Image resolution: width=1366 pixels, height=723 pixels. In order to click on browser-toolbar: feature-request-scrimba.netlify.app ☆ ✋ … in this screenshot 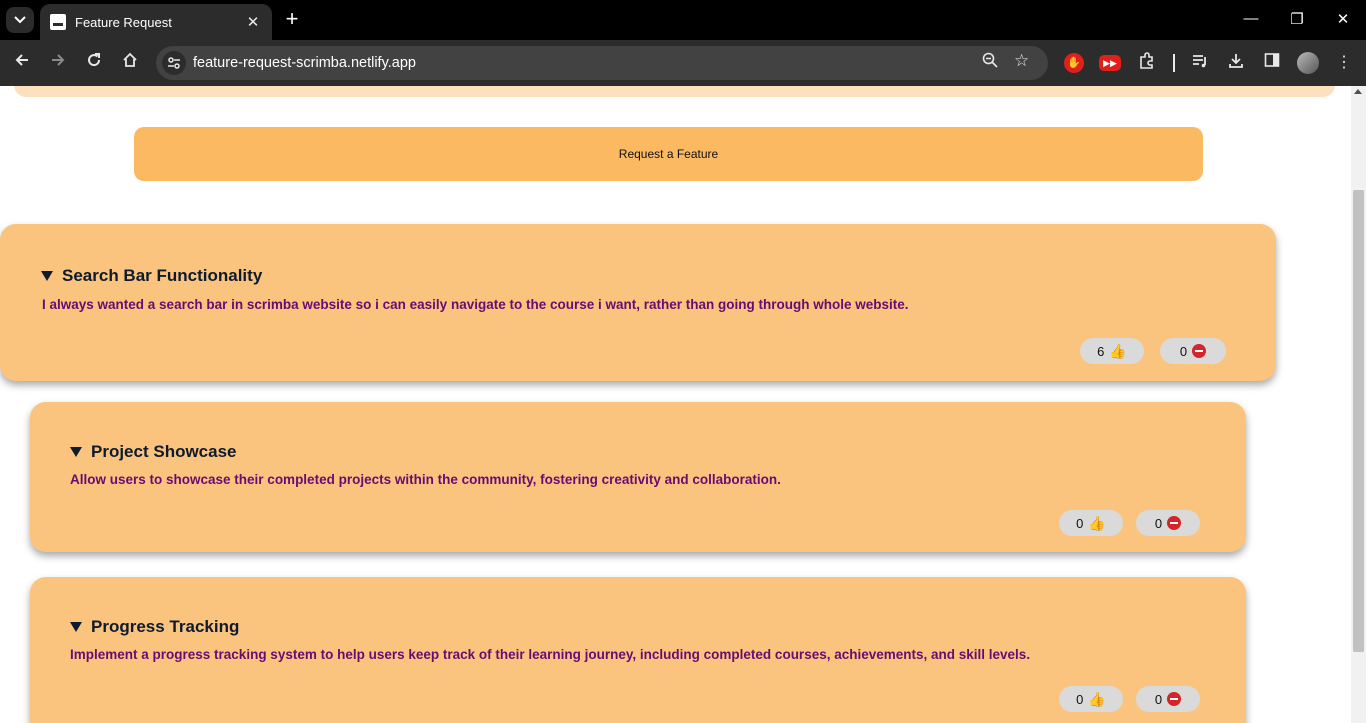, I will do `click(683, 63)`.